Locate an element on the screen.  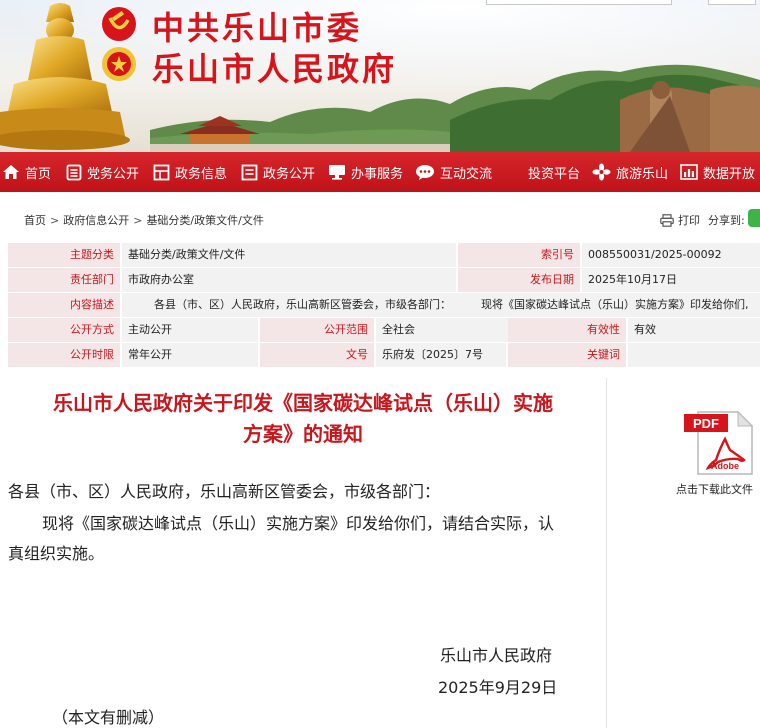
board-icon is located at coordinates (249, 172).